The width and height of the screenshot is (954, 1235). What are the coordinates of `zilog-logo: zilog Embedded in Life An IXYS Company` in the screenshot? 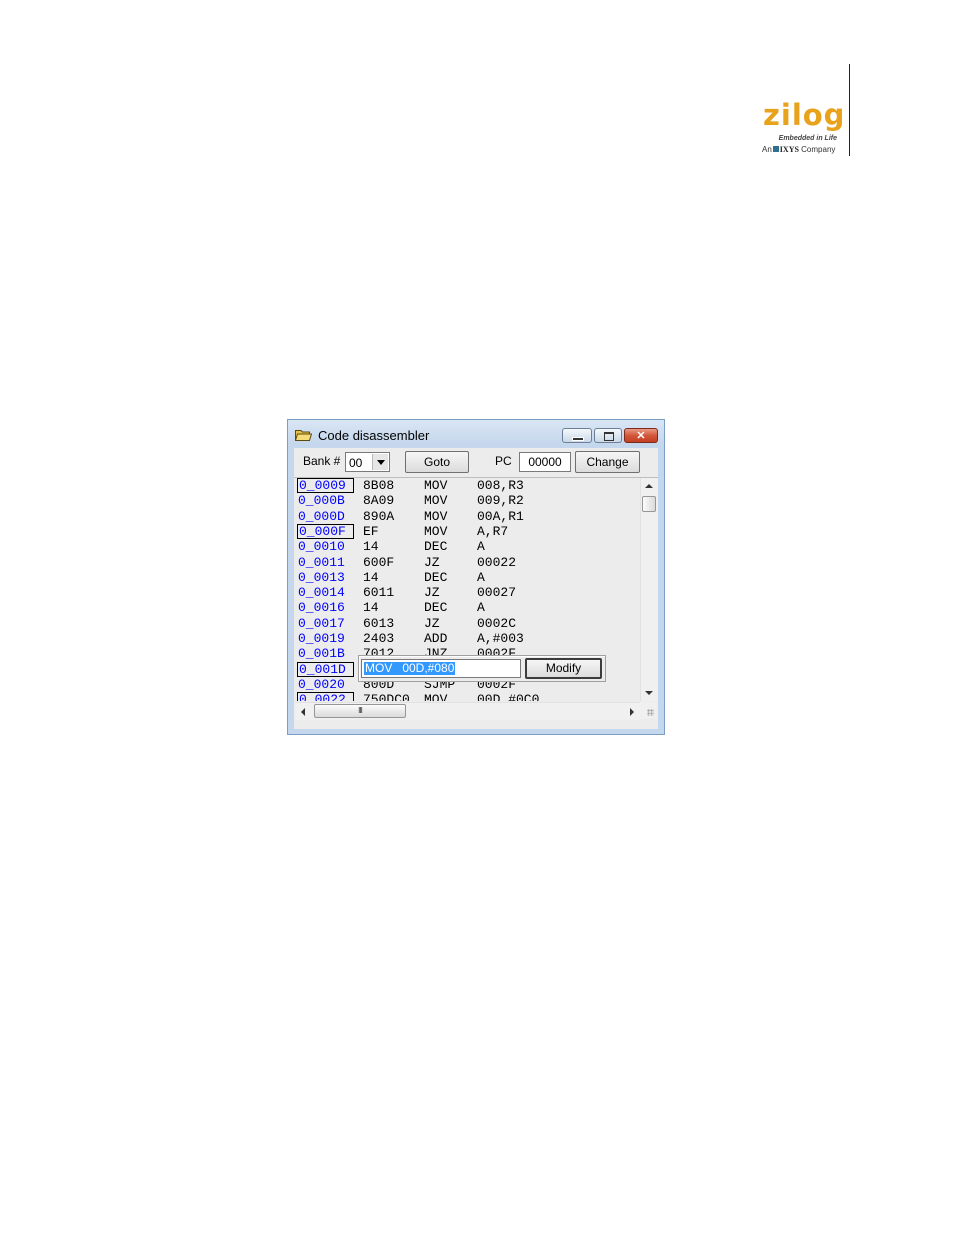 It's located at (801, 128).